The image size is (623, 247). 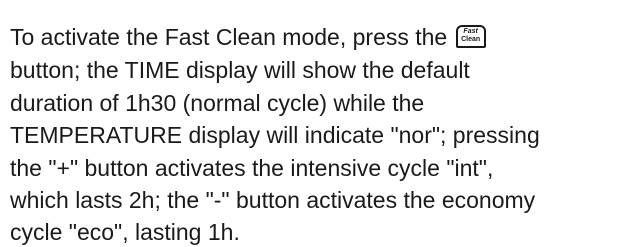 What do you see at coordinates (471, 39) in the screenshot?
I see `fast-clean-icon-label-line2: Clean` at bounding box center [471, 39].